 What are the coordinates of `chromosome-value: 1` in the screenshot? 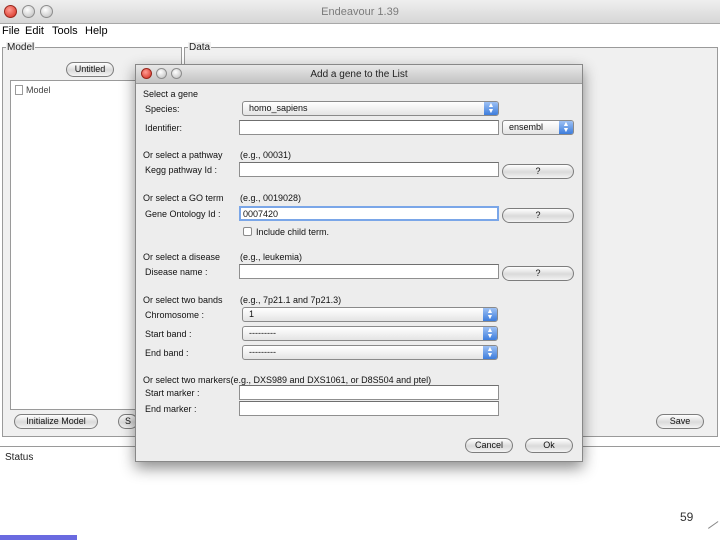 It's located at (252, 314).